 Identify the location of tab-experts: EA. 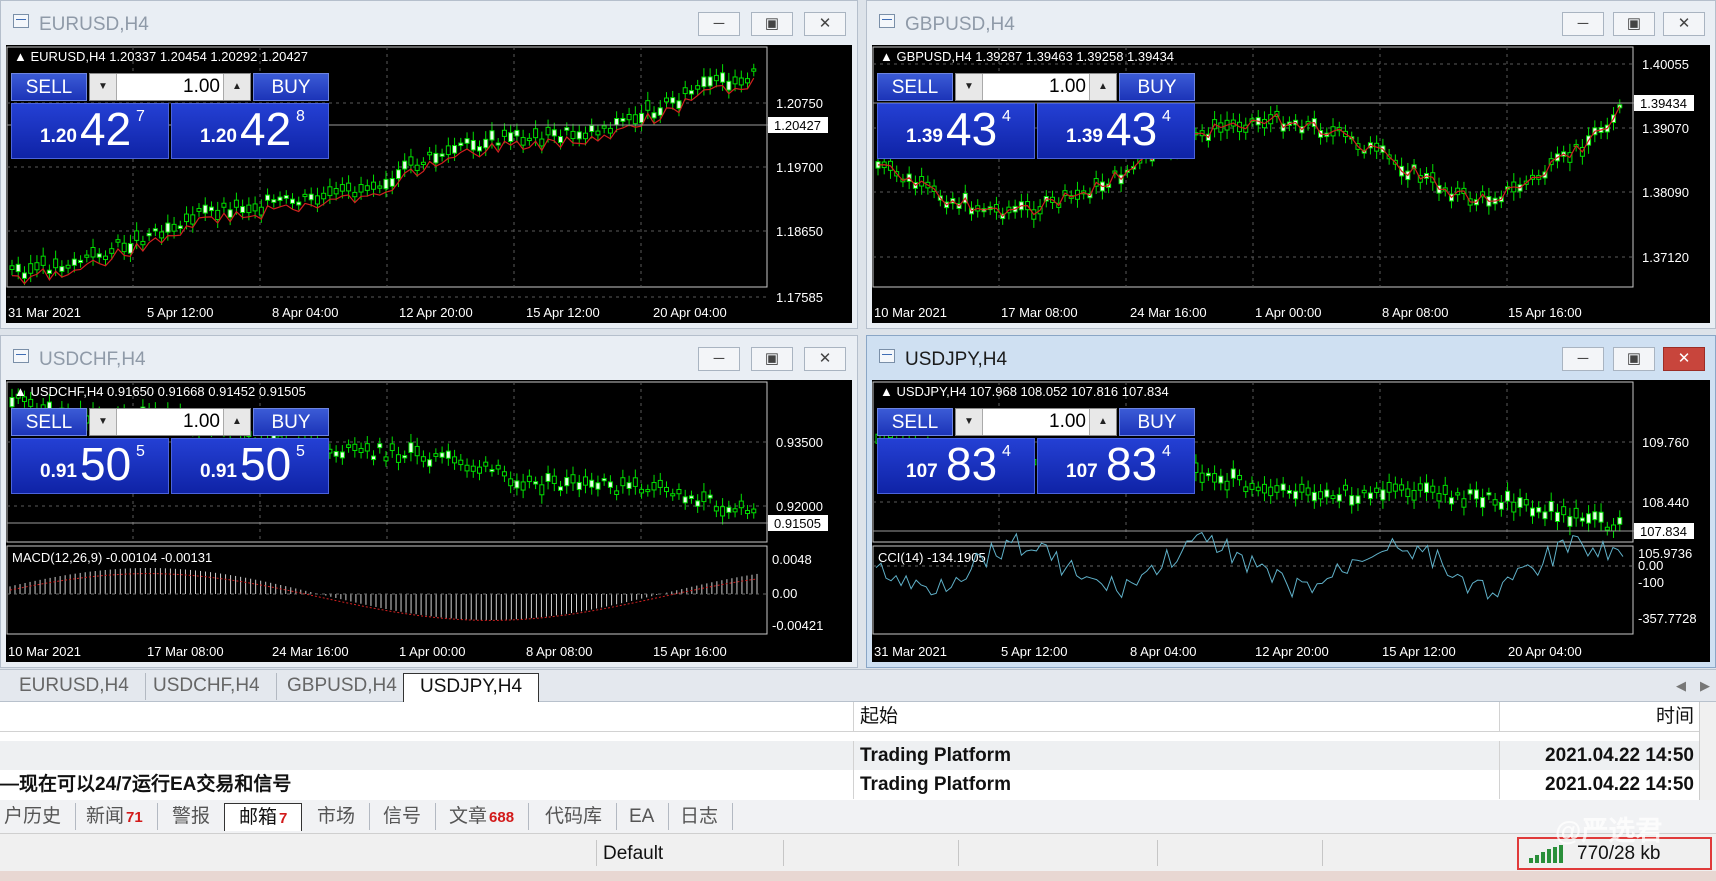
(642, 816).